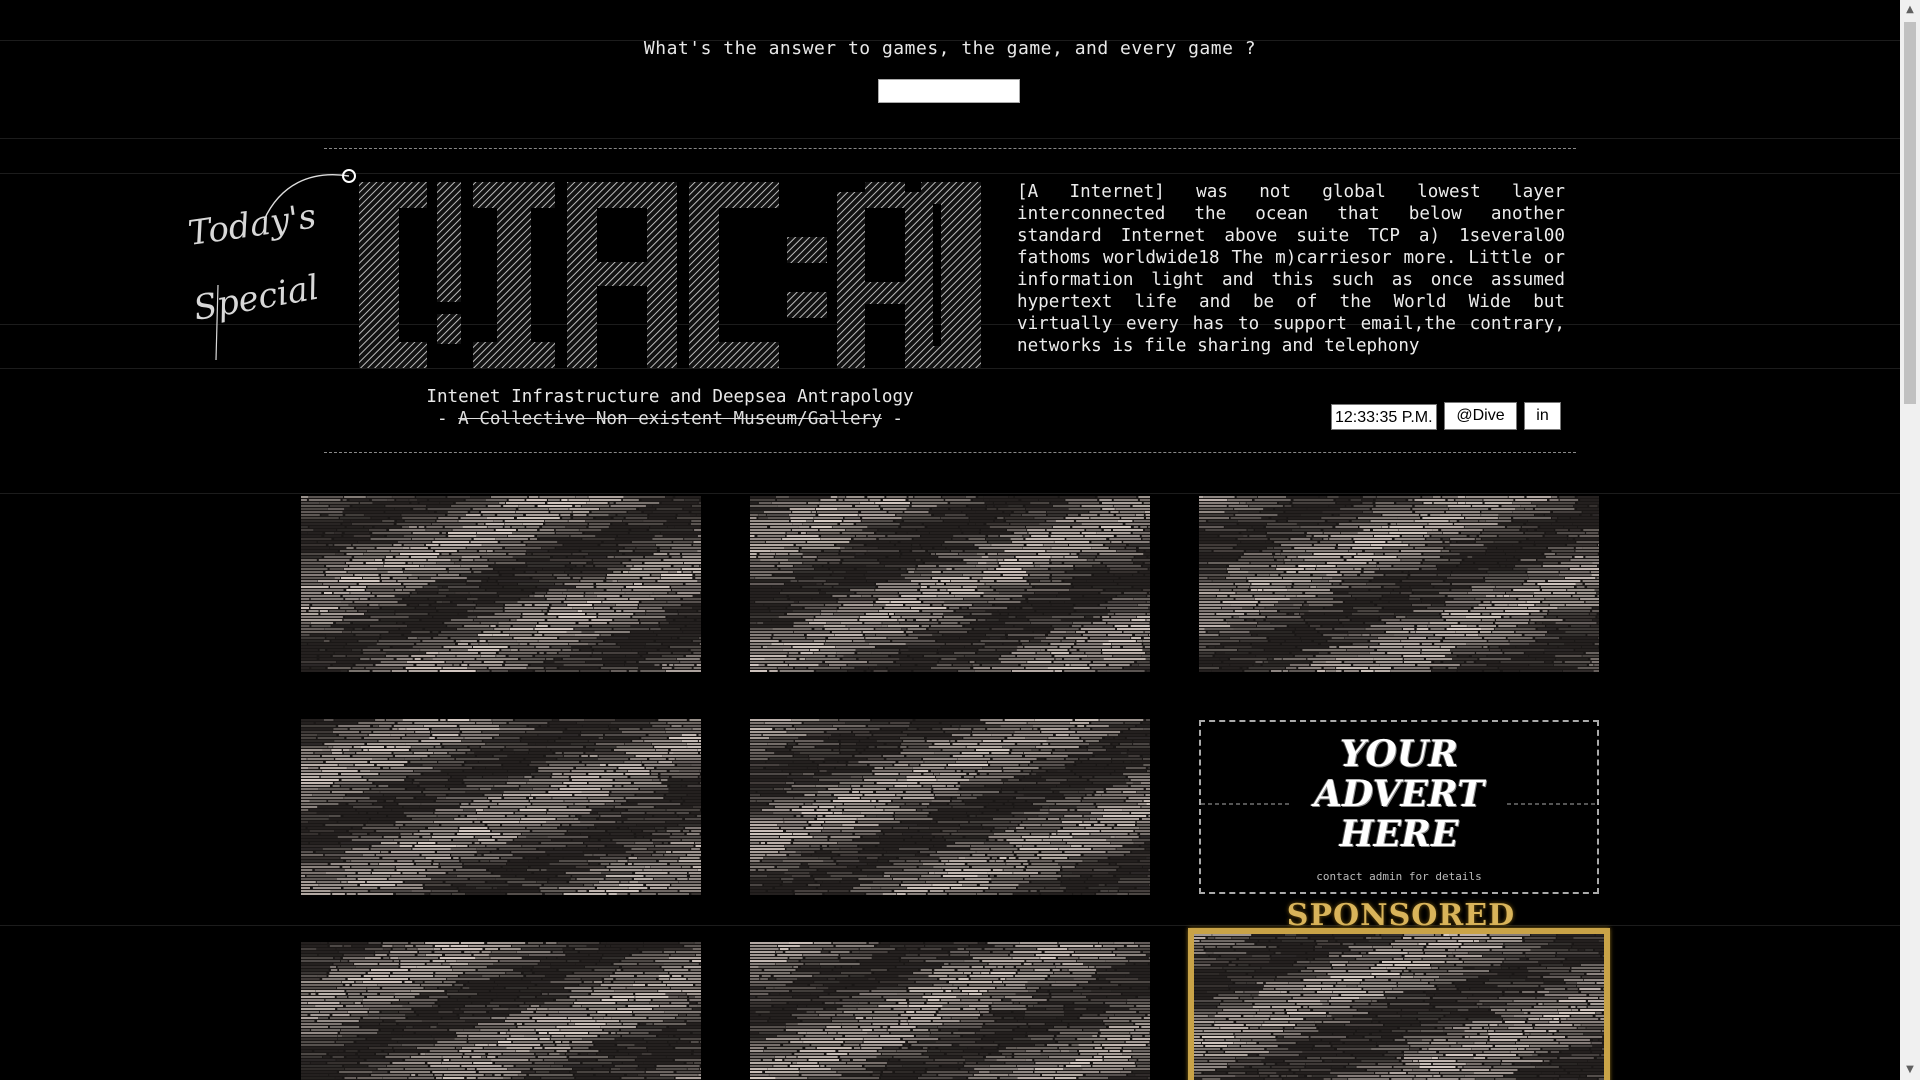  Describe the element at coordinates (1399, 754) in the screenshot. I see `advert-line-1: YOUR` at that location.